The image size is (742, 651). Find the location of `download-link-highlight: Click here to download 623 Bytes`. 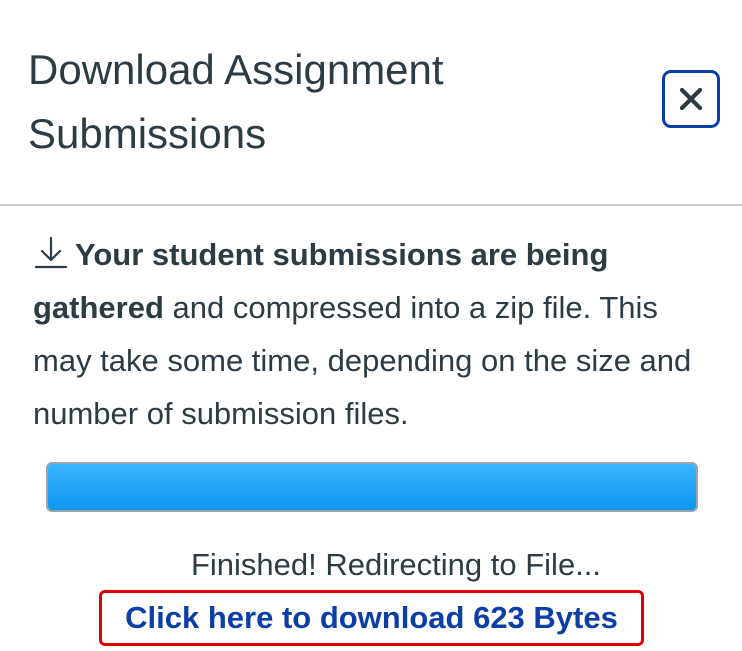

download-link-highlight: Click here to download 623 Bytes is located at coordinates (371, 618).